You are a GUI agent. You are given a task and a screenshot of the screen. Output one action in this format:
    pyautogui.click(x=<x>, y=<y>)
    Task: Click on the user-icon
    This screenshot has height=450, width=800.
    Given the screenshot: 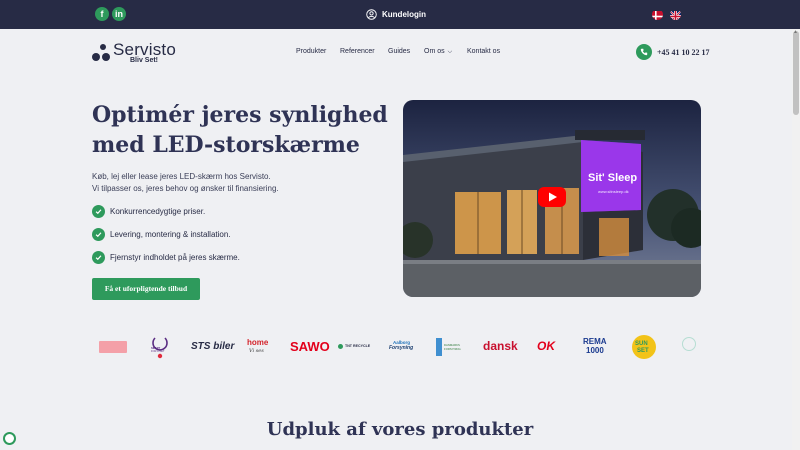 What is the action you would take?
    pyautogui.click(x=371, y=14)
    